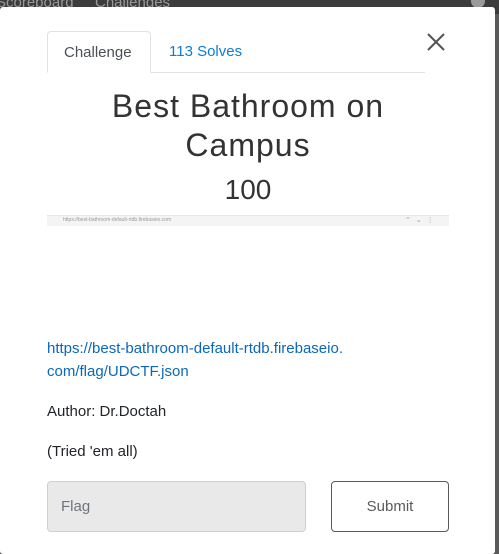  Describe the element at coordinates (92, 451) in the screenshot. I see `challenge-description: (Tried 'em all)` at that location.